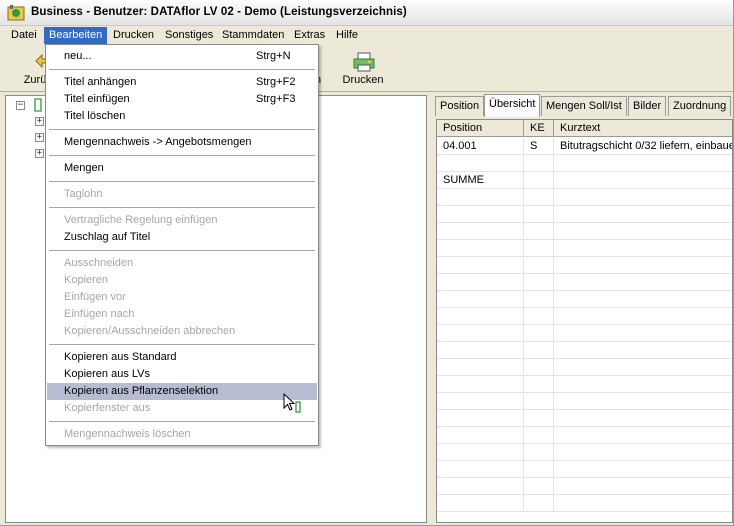 The height and width of the screenshot is (526, 734). I want to click on tab-mengen-soll-ist: Mengen Soll/Ist, so click(584, 106).